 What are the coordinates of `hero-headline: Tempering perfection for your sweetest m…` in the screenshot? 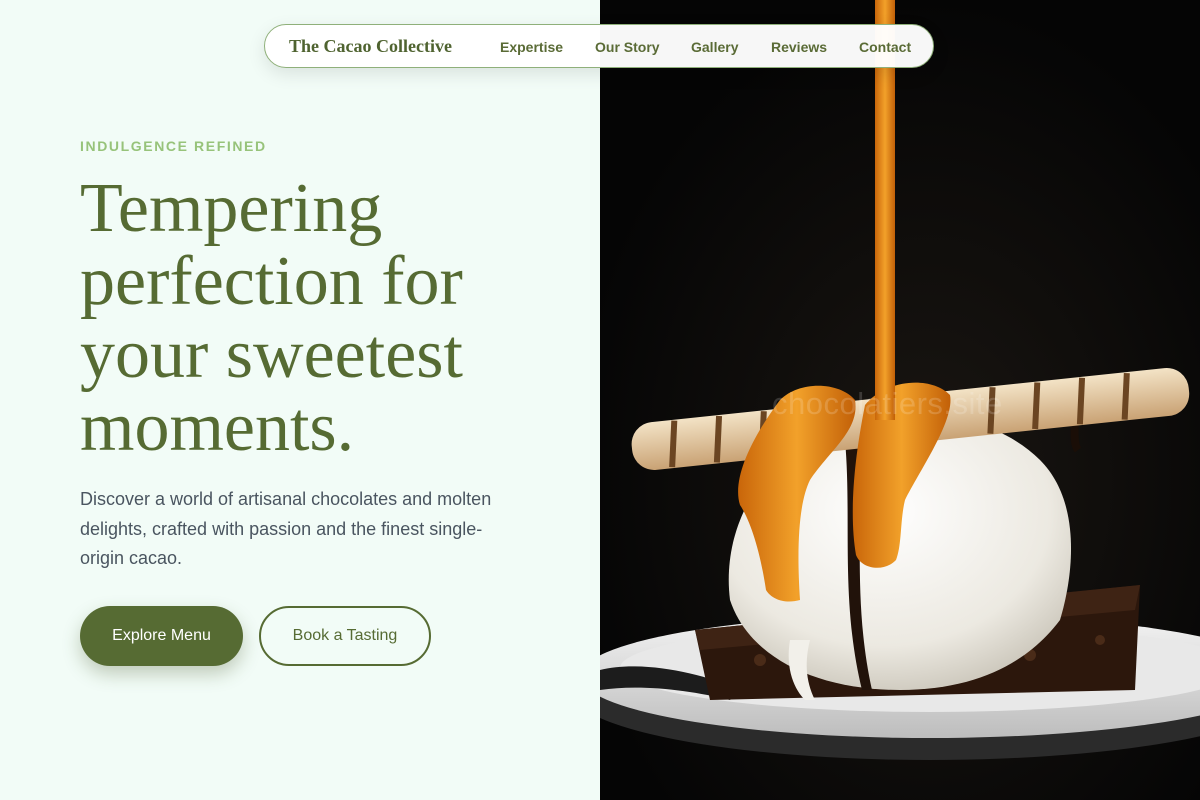 It's located at (271, 318).